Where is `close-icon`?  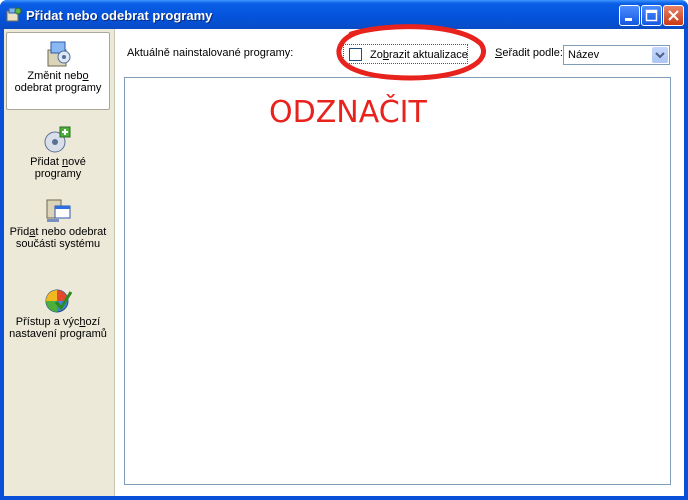 close-icon is located at coordinates (673, 15).